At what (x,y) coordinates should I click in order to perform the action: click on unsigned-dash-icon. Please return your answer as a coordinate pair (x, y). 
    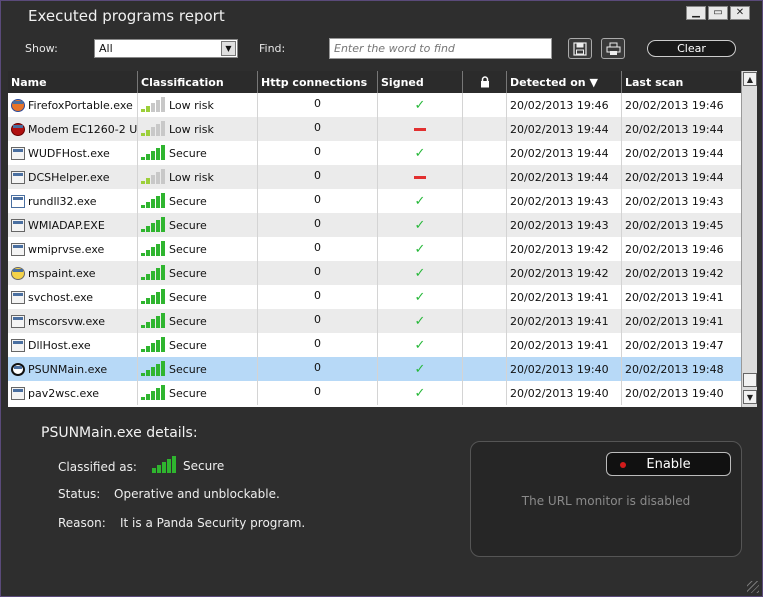
    Looking at the image, I should click on (420, 177).